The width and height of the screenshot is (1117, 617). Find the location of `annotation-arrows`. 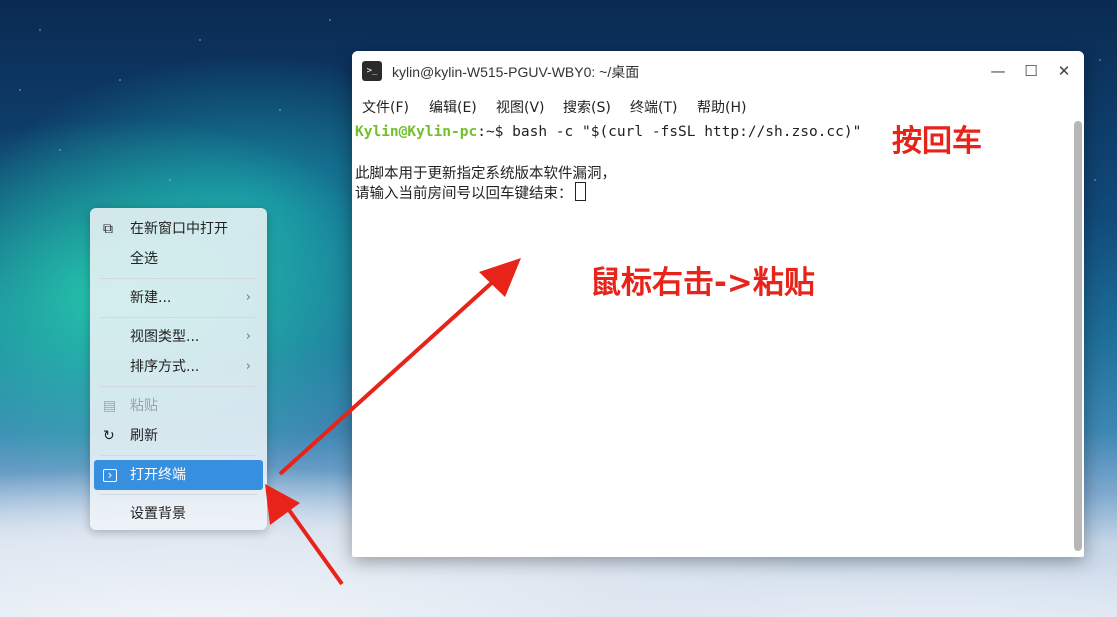

annotation-arrows is located at coordinates (393, 422).